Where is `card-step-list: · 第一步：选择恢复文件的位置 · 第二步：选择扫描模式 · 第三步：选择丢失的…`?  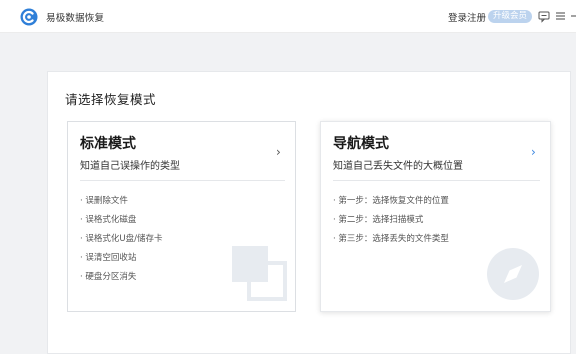
card-step-list: · 第一步：选择恢复文件的位置 · 第二步：选择扫描模式 · 第三步：选择丢失的… is located at coordinates (391, 223).